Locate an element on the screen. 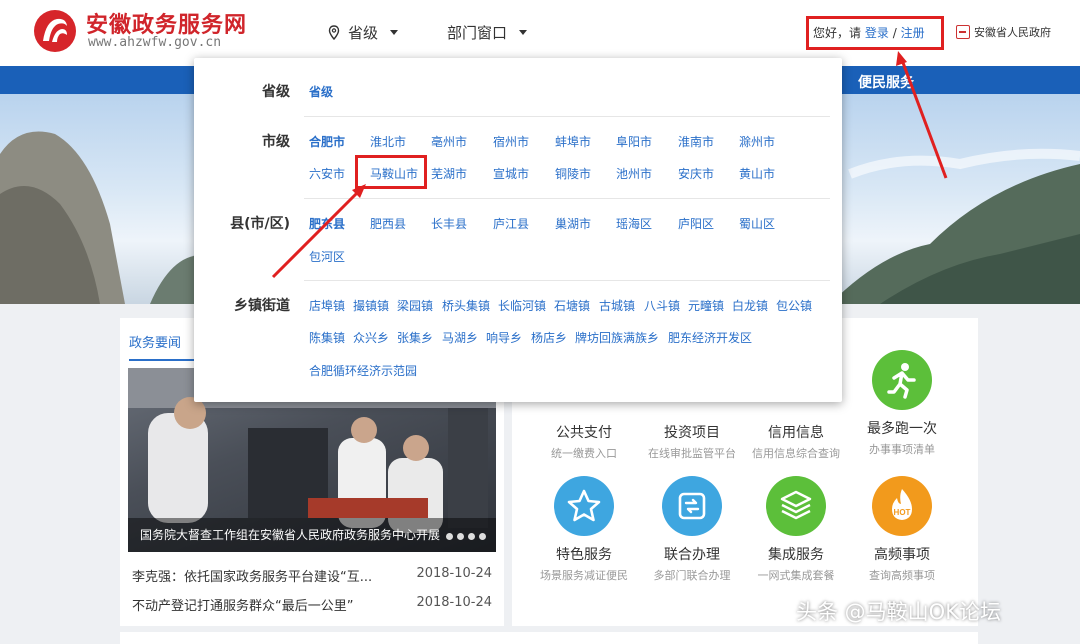 The image size is (1080, 644). service-hot: HOT 高频事项 查询高频事项 is located at coordinates (902, 529).